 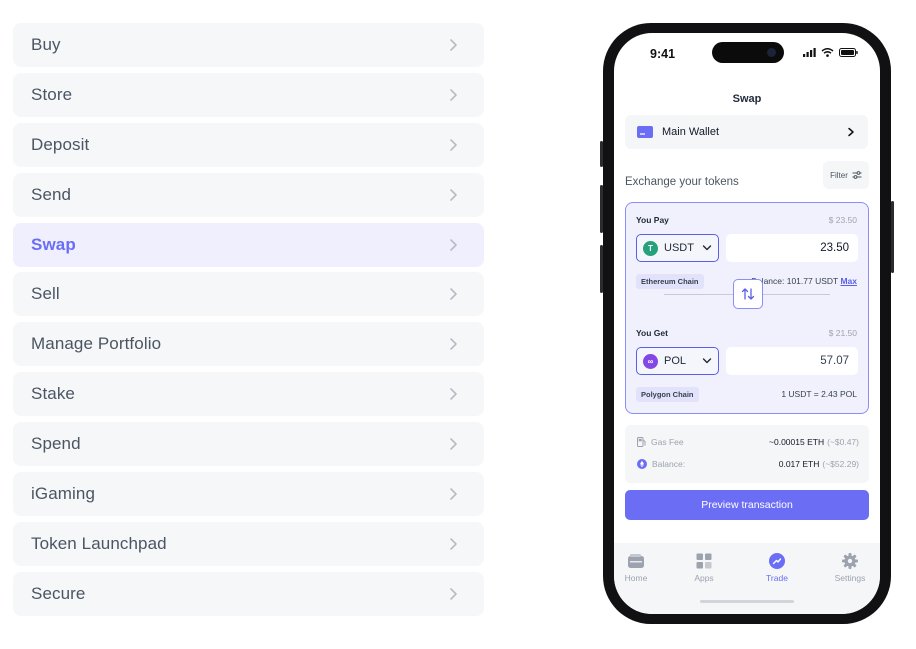 What do you see at coordinates (843, 442) in the screenshot?
I see `gas-fee-usd: (~$0.47)` at bounding box center [843, 442].